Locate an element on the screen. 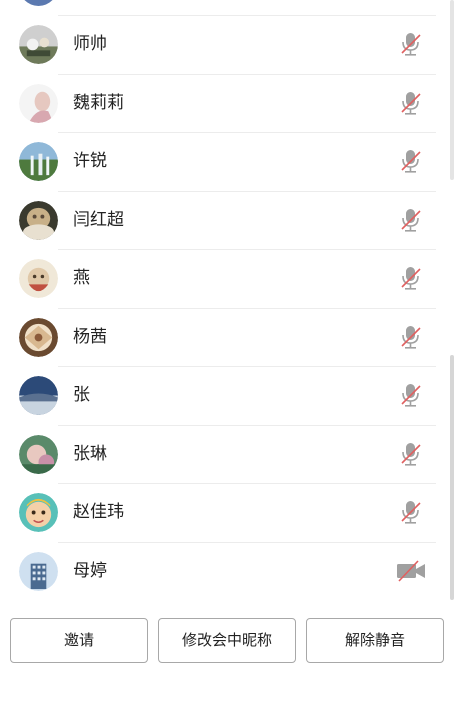 The height and width of the screenshot is (706, 454). participant-name: 杨茜 is located at coordinates (90, 336).